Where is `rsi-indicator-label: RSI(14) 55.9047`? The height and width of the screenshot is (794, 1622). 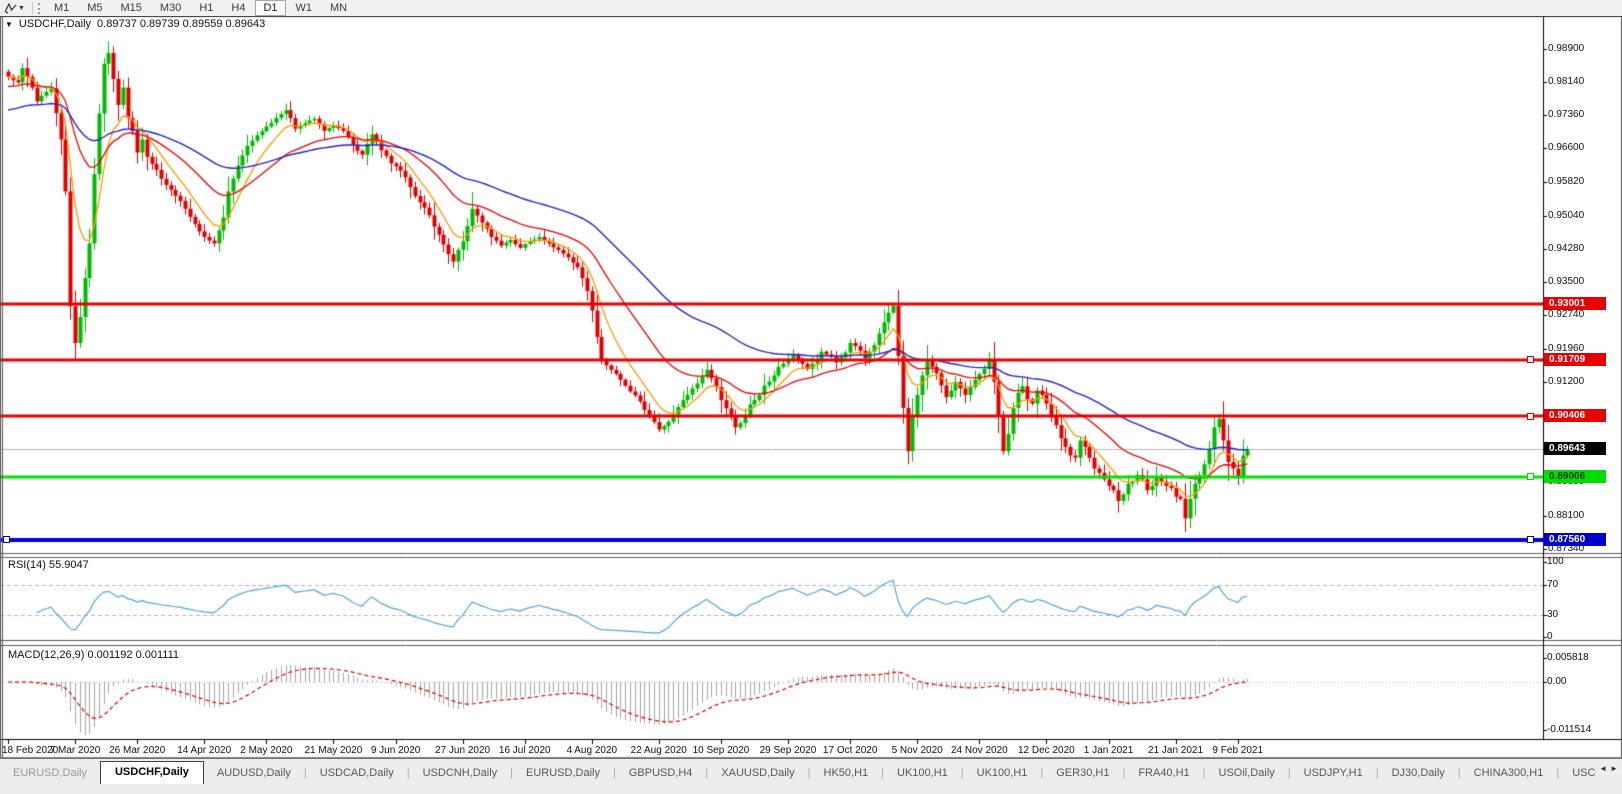
rsi-indicator-label: RSI(14) 55.9047 is located at coordinates (48, 565).